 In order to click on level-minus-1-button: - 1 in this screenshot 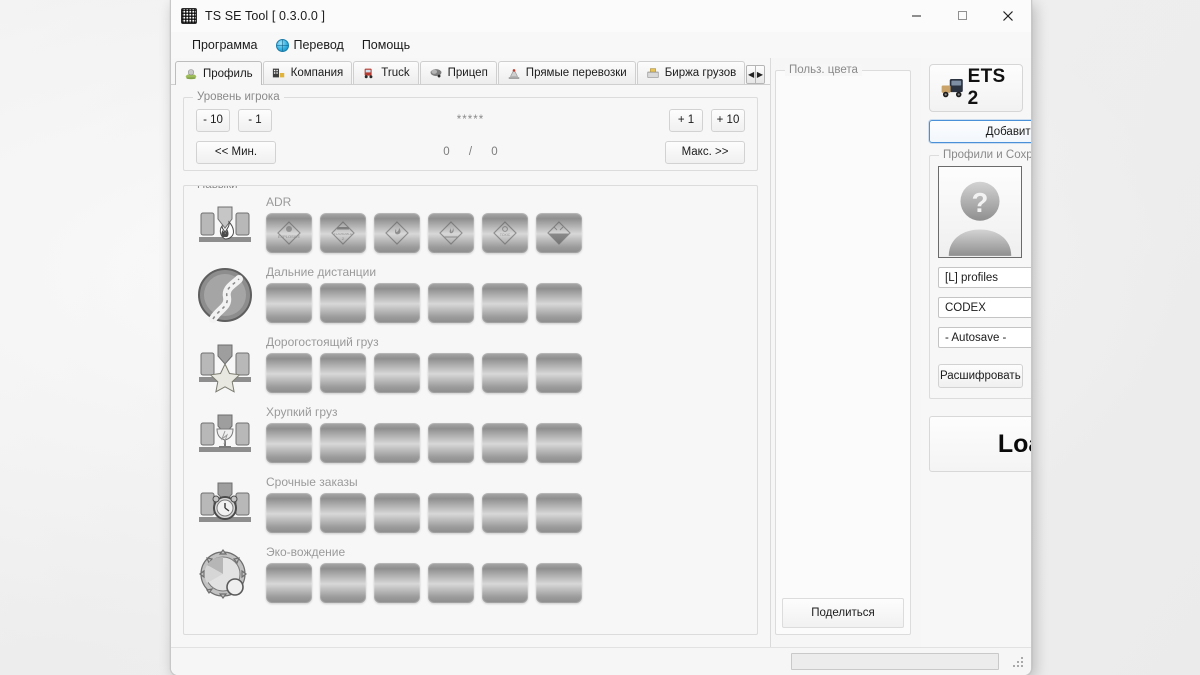, I will do `click(255, 120)`.